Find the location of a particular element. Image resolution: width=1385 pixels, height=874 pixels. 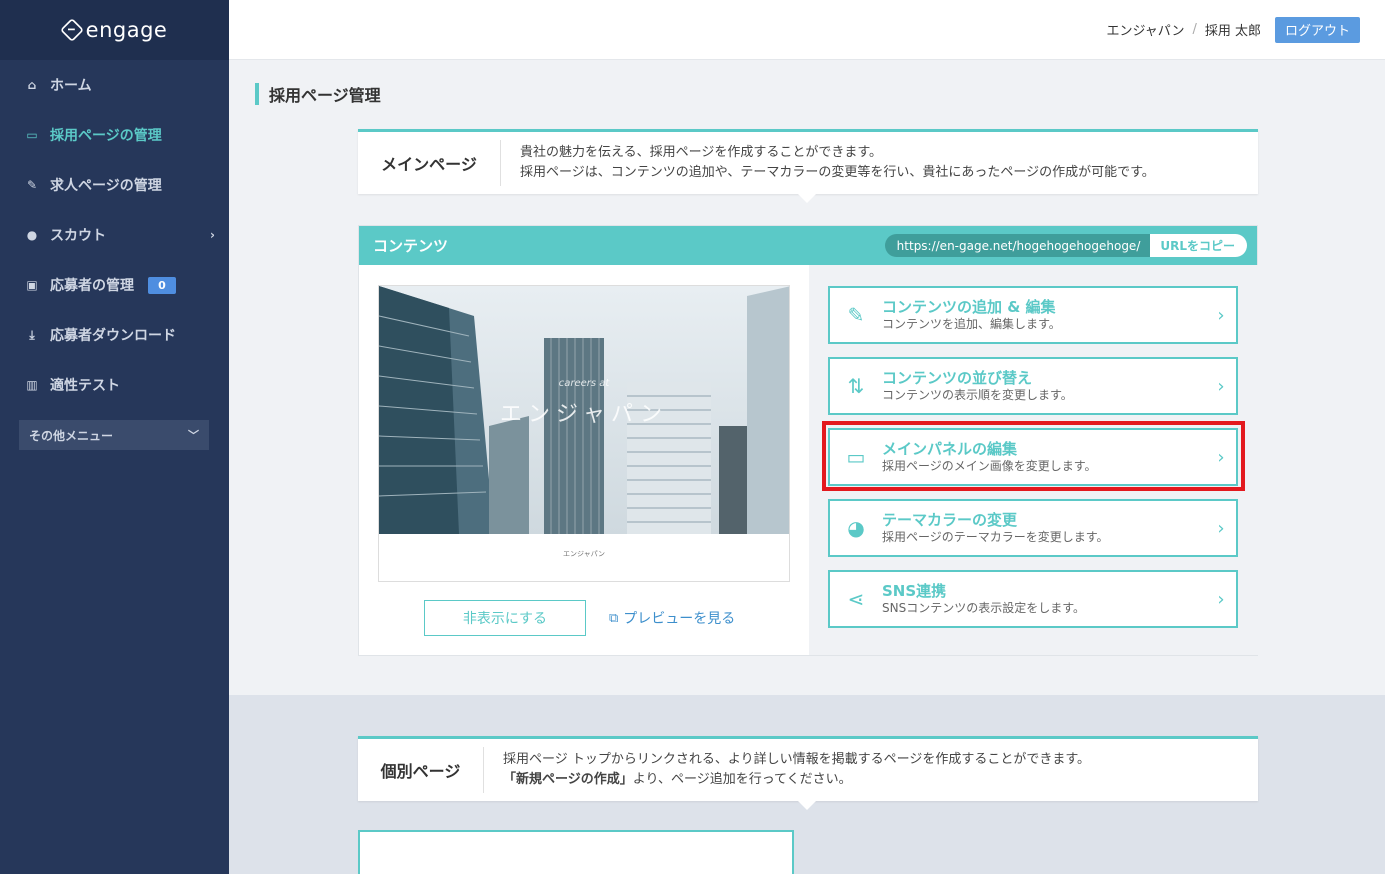

change-theme-color-button: ◕ テーマカラーの変更 採用ページのテーマカラーを変更します。 › is located at coordinates (1033, 528).